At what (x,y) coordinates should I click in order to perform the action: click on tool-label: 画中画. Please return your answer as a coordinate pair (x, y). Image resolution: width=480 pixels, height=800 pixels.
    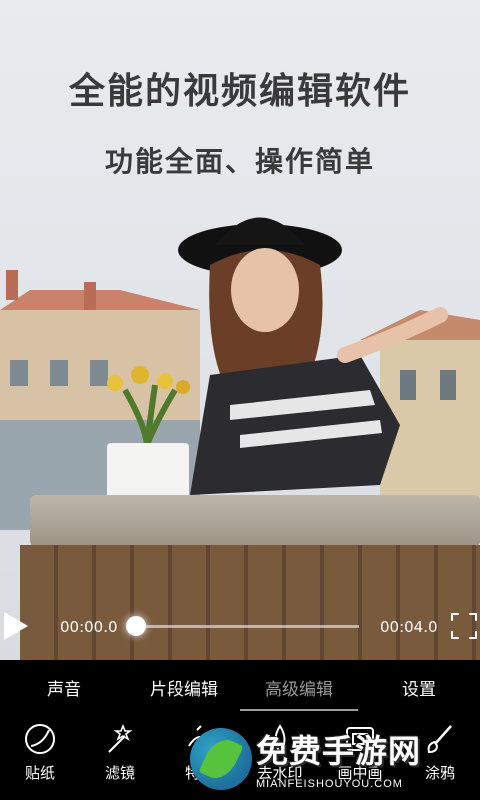
    Looking at the image, I should click on (360, 773).